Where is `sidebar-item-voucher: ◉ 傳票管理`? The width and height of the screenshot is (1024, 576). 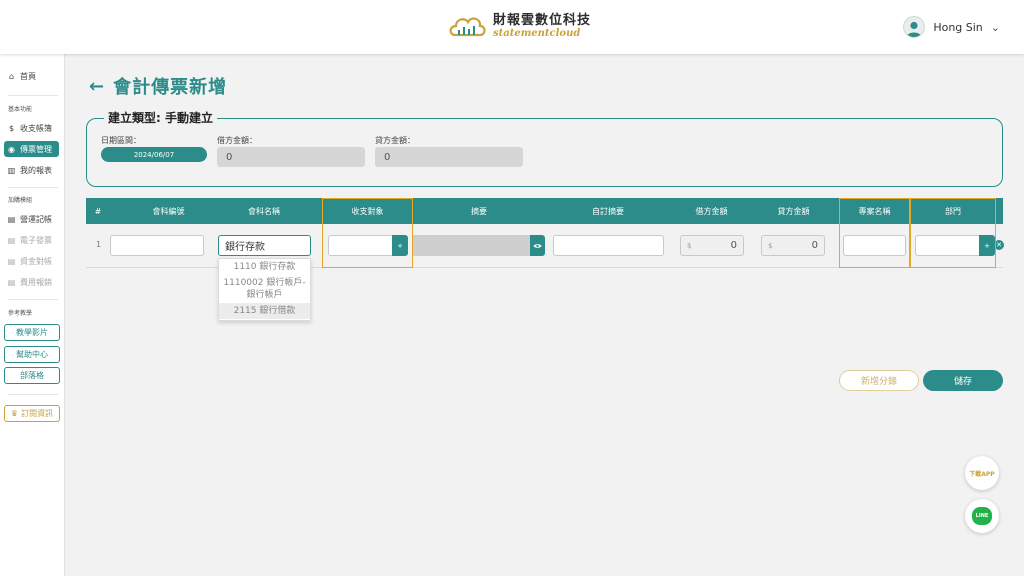
sidebar-item-voucher: ◉ 傳票管理 is located at coordinates (31, 149).